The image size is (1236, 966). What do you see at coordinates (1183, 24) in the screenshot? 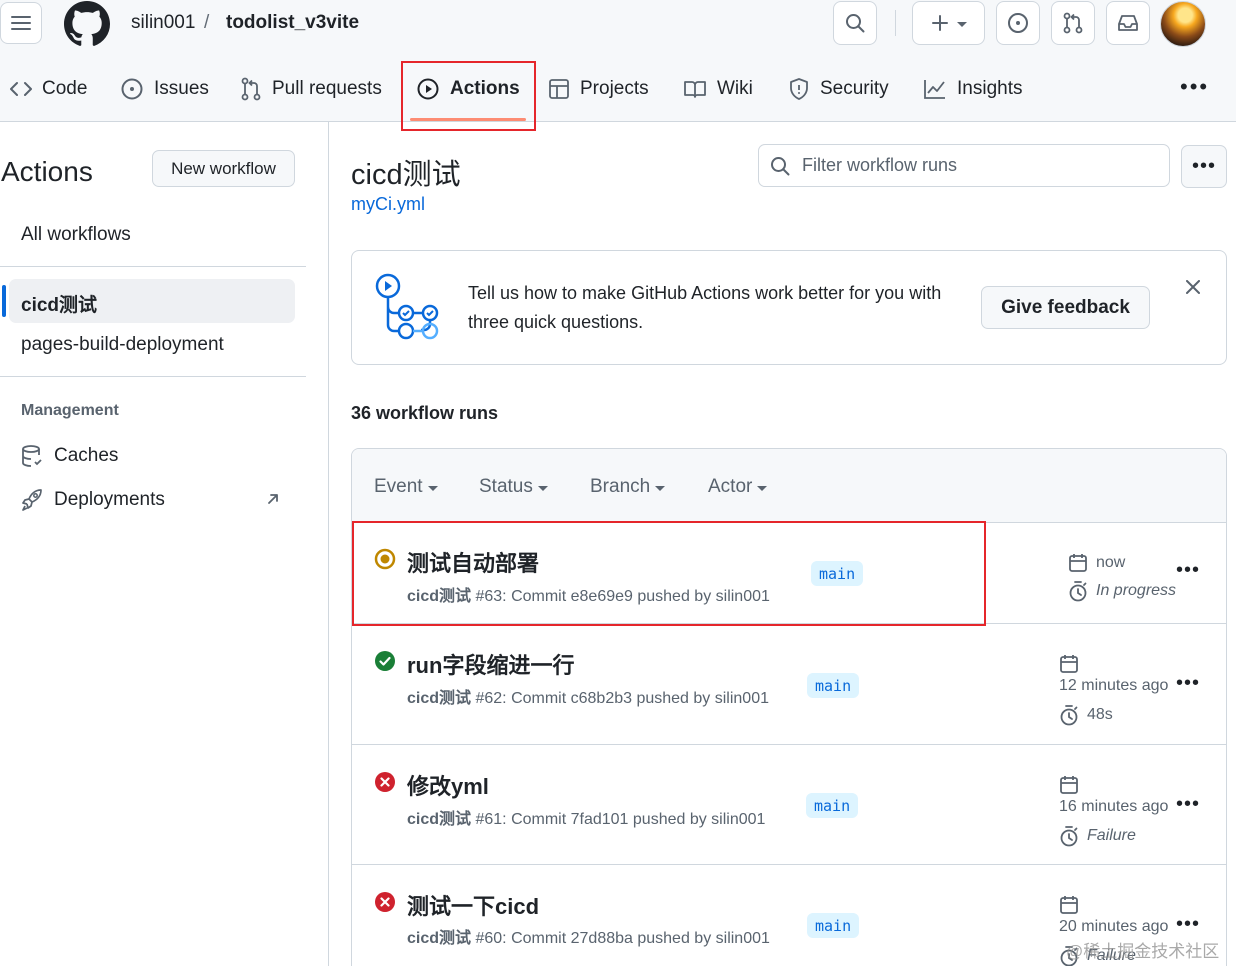
I see `user-avatar` at bounding box center [1183, 24].